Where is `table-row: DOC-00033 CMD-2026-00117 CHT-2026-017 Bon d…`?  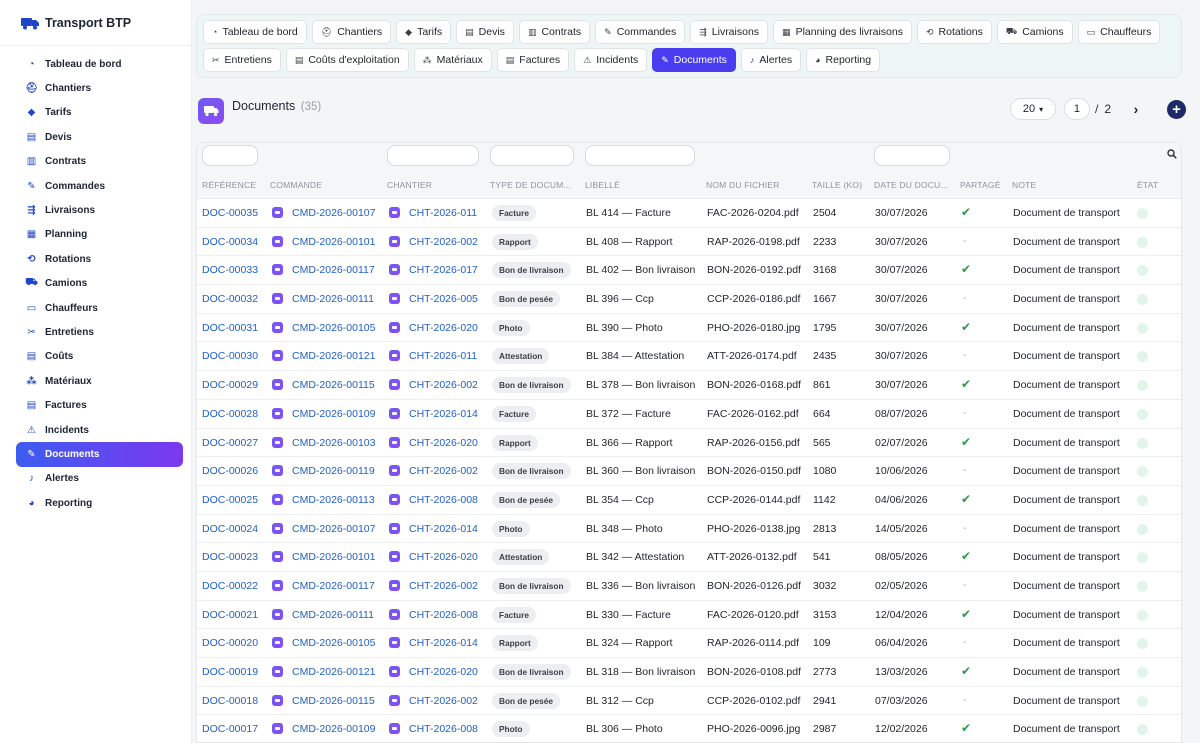 table-row: DOC-00033 CMD-2026-00117 CHT-2026-017 Bon d… is located at coordinates (689, 271).